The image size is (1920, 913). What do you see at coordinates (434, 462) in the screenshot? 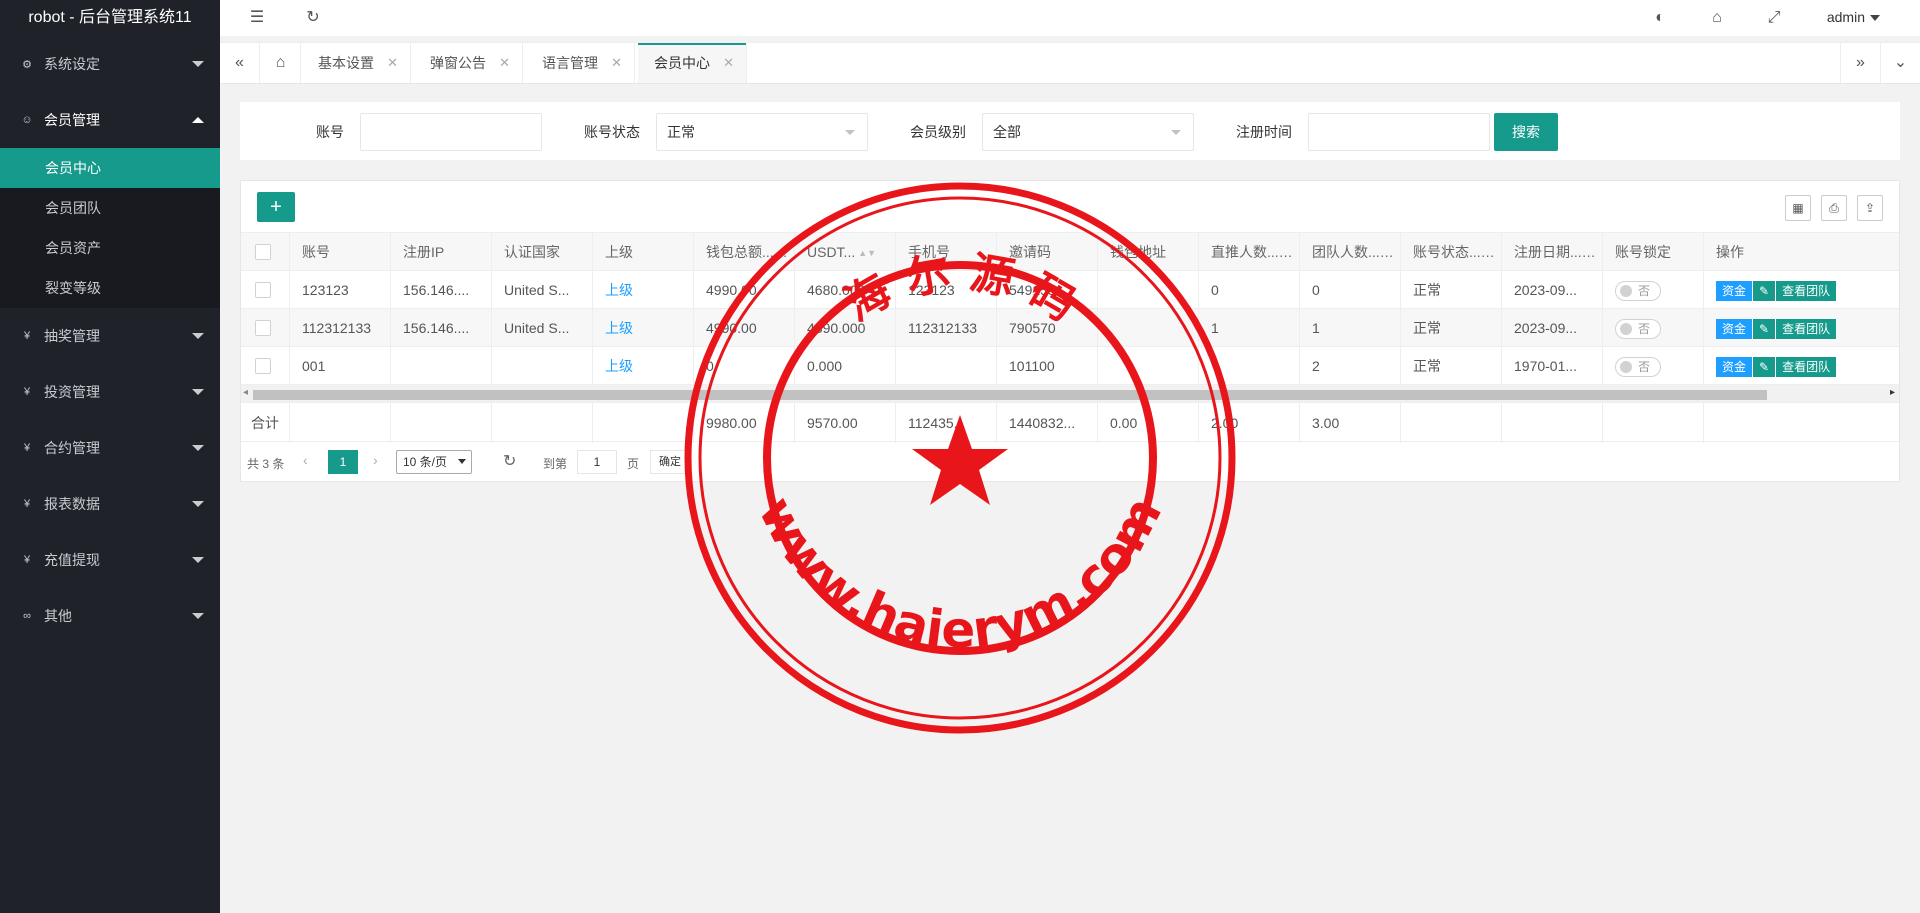
I see `page-size-select: 10 条/页` at bounding box center [434, 462].